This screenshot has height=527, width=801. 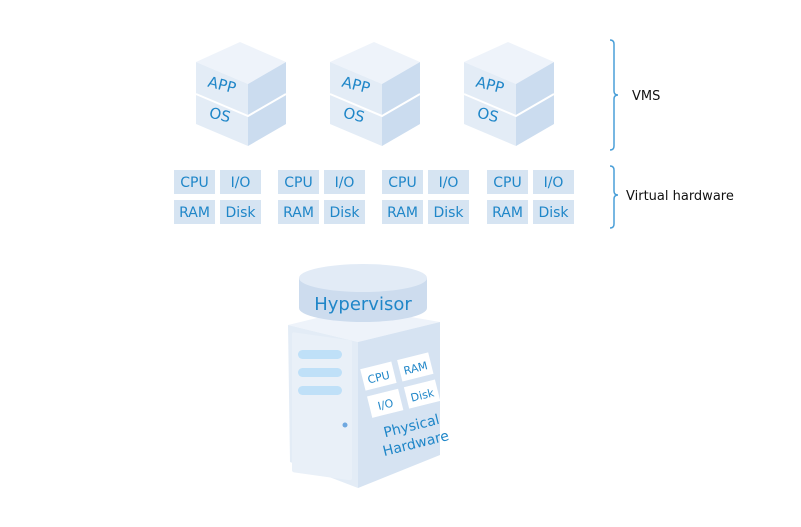 What do you see at coordinates (614, 197) in the screenshot?
I see `virtual-hardware-bracket` at bounding box center [614, 197].